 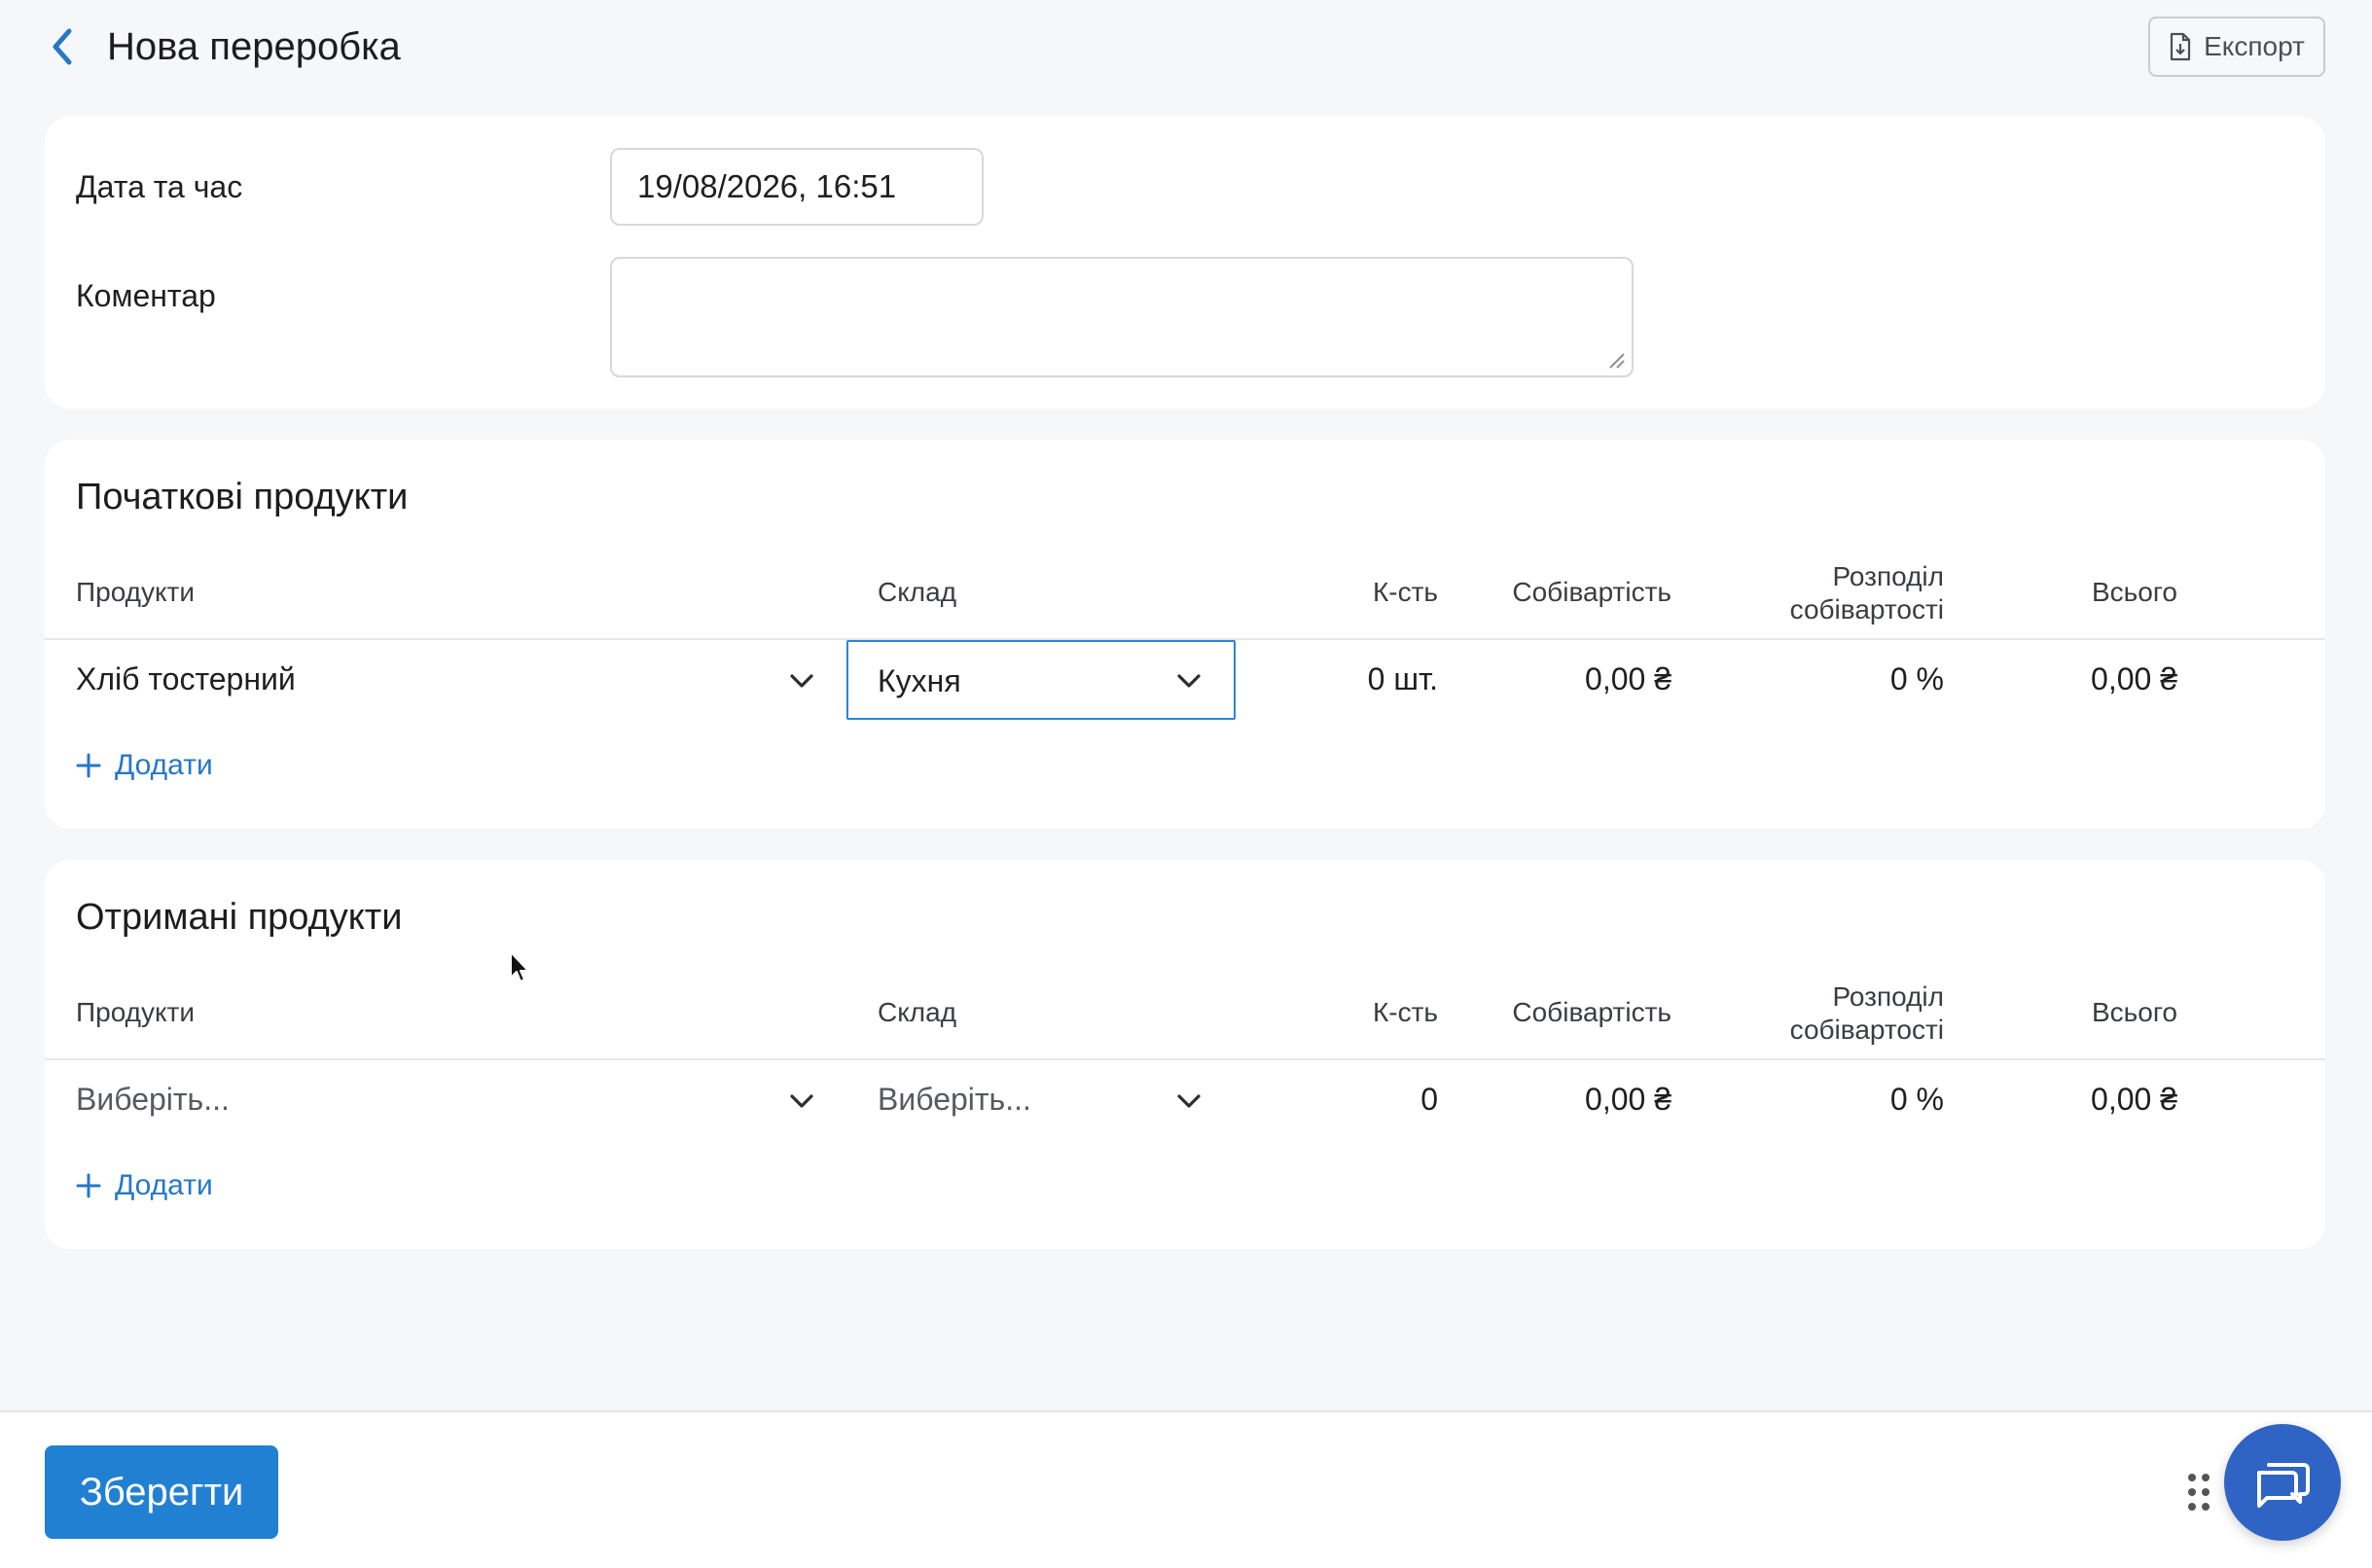 I want to click on warehouse-value: Кухня, so click(x=920, y=680).